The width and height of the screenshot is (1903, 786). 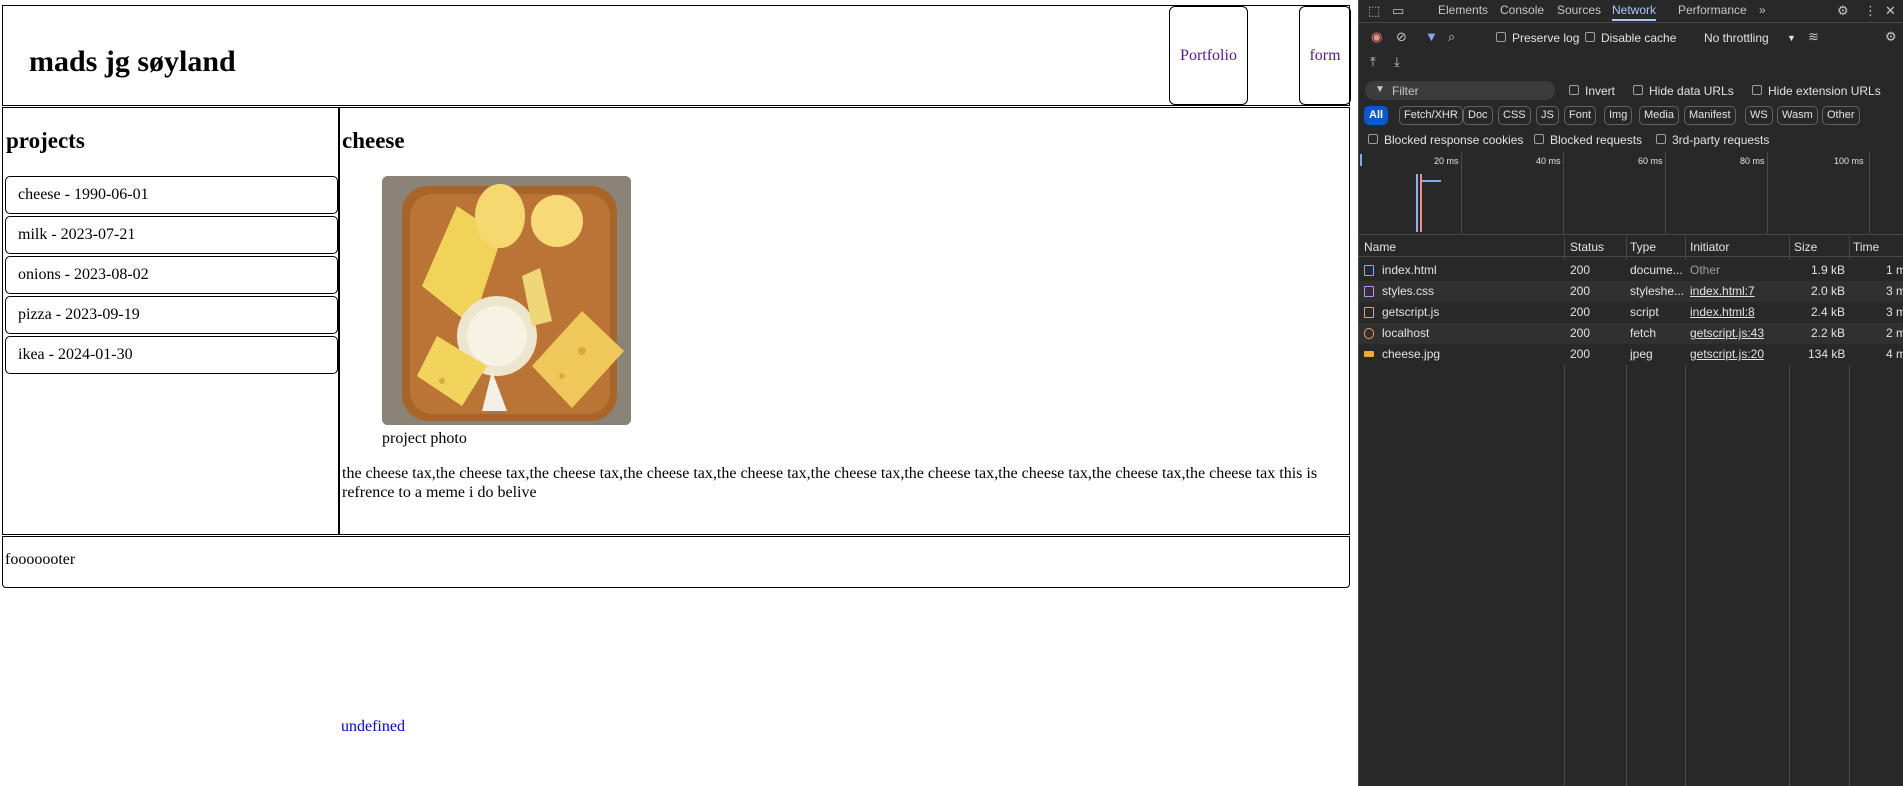 I want to click on timeline-start-marker, so click(x=1361, y=160).